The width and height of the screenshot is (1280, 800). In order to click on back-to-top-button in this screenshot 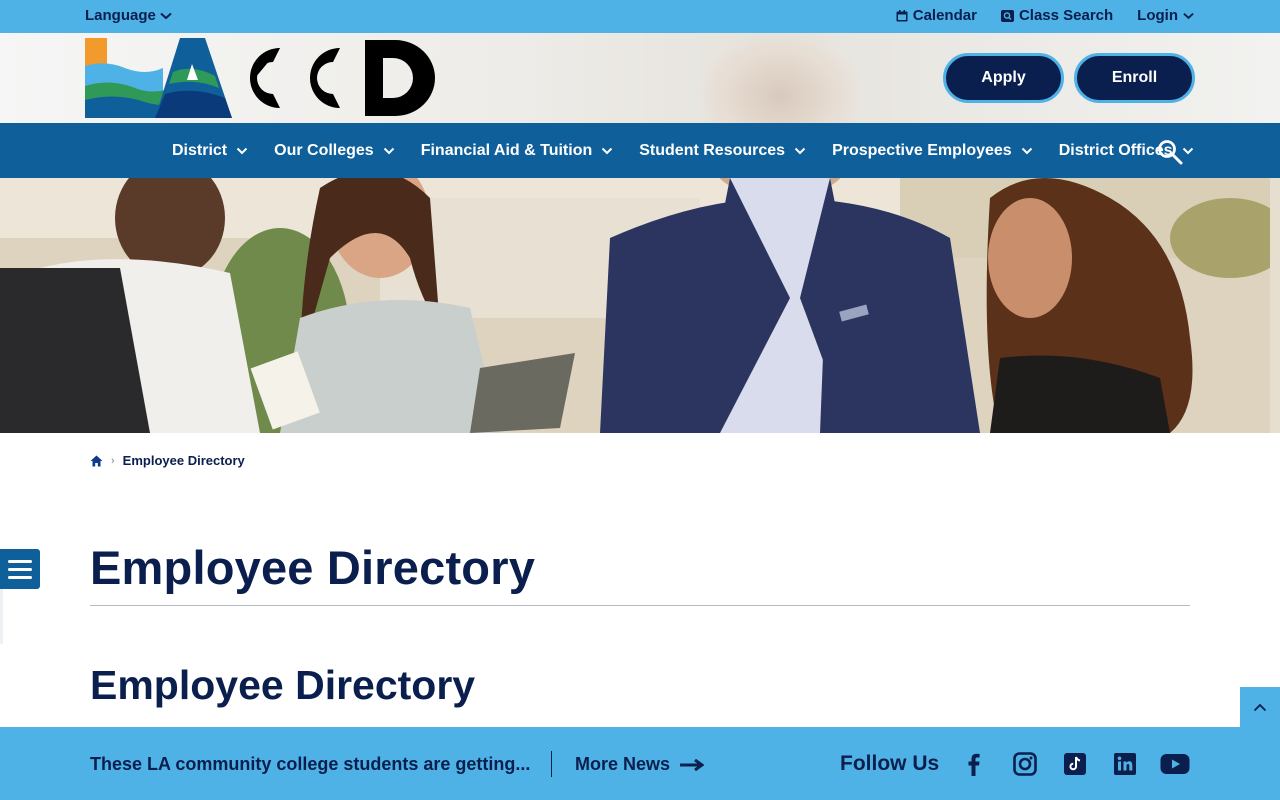, I will do `click(1260, 707)`.